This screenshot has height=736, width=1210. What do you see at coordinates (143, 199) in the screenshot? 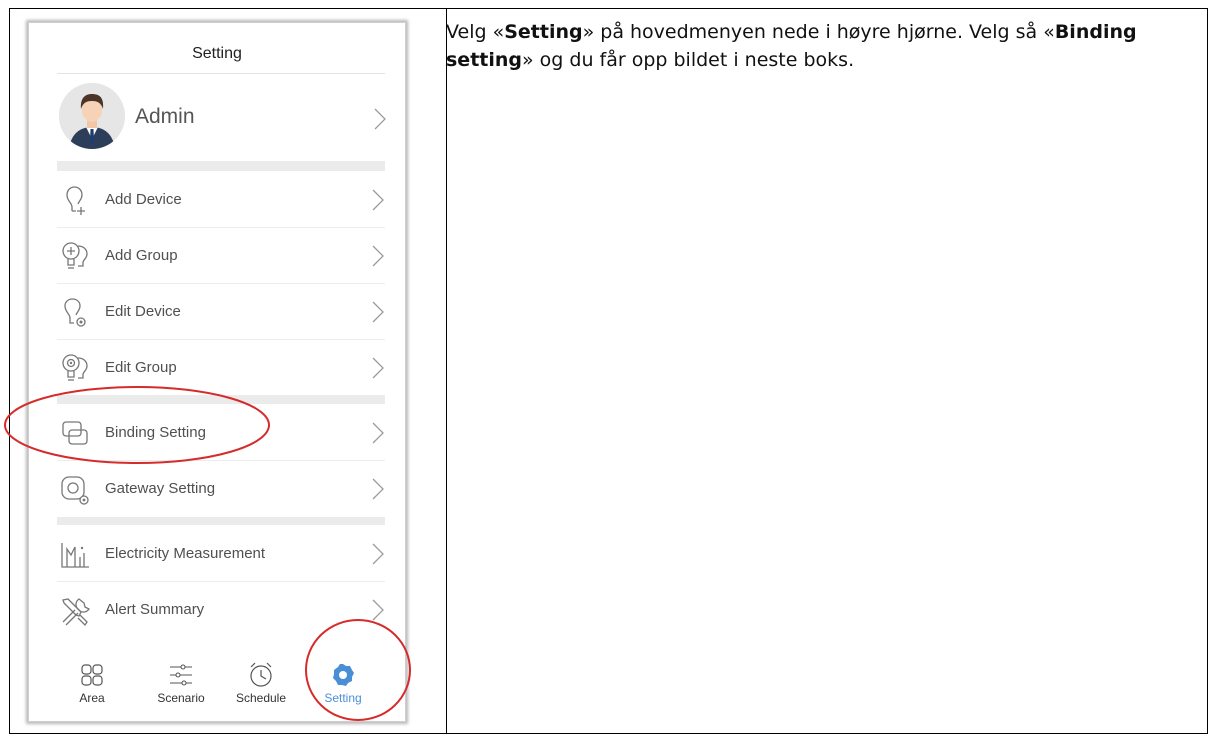
I see `menu-item-label: Add Device` at bounding box center [143, 199].